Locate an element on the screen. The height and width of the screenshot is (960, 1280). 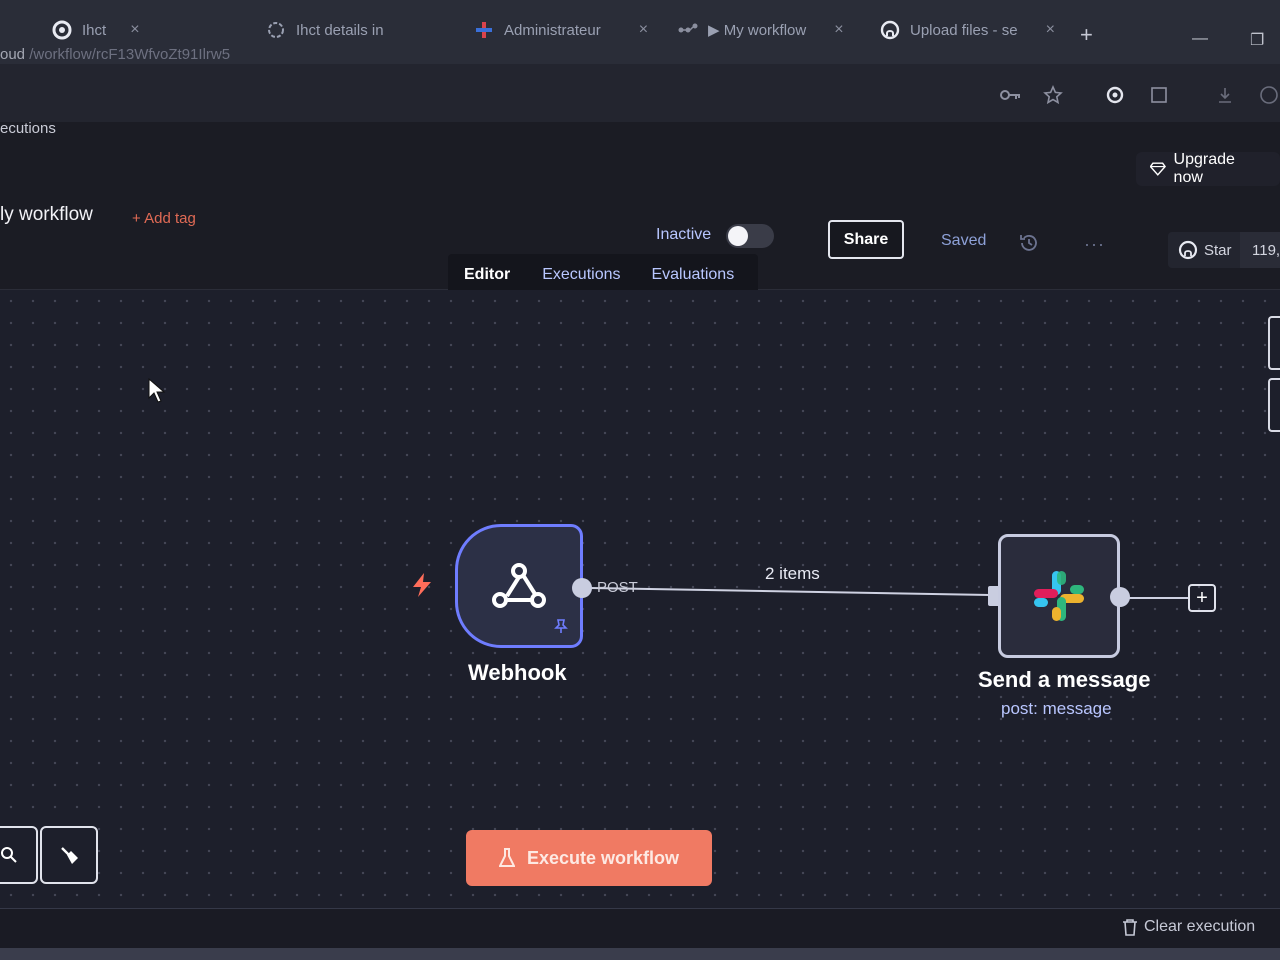
star-count: 119,4 is located at coordinates (1260, 250).